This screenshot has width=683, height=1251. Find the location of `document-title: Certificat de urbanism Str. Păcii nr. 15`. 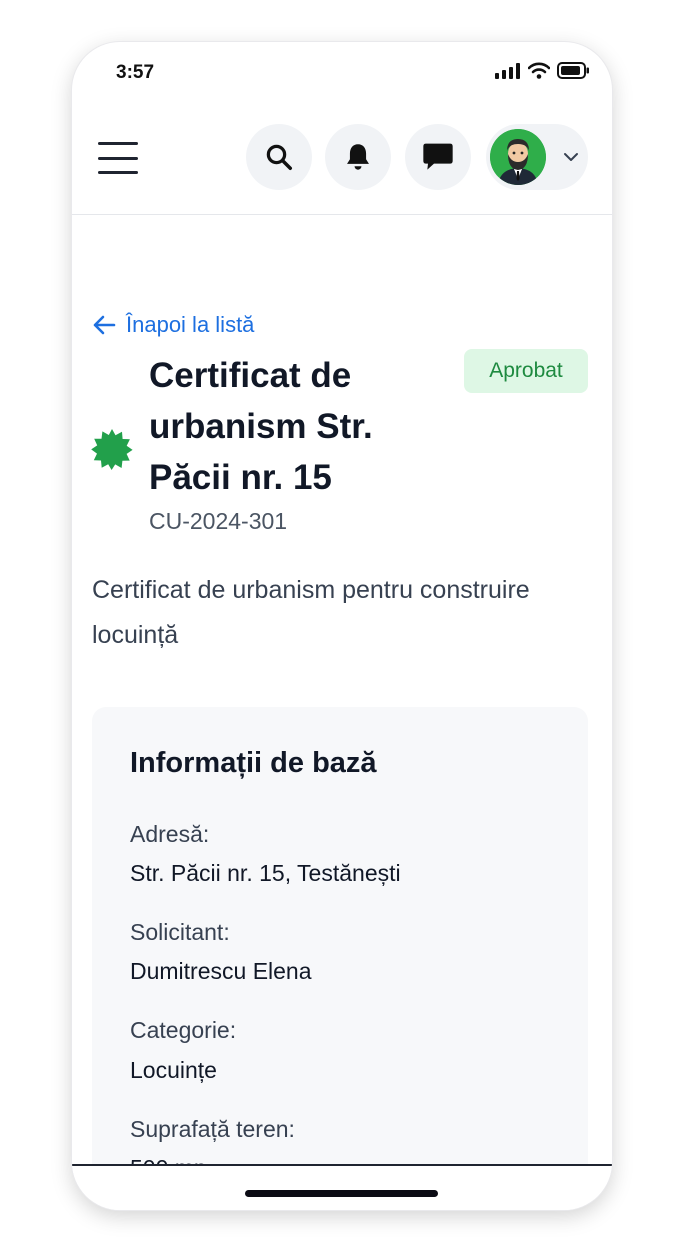

document-title: Certificat de urbanism Str. Păcii nr. 15 is located at coordinates (261, 426).